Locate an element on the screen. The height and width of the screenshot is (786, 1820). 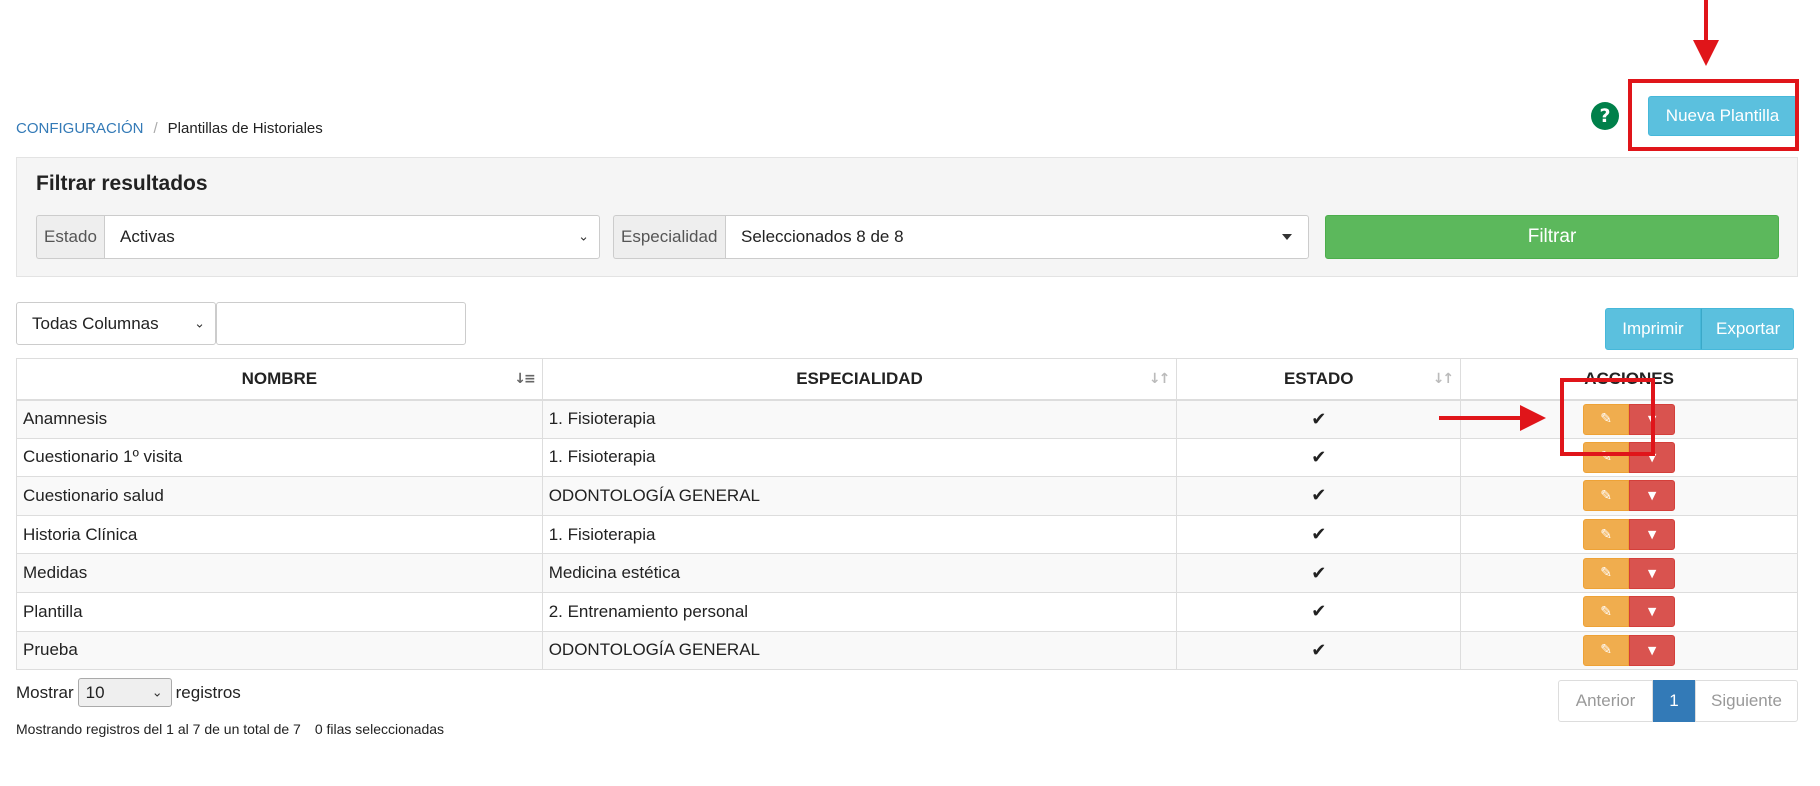
column-select: Todas Columnas ⌄ is located at coordinates (116, 323).